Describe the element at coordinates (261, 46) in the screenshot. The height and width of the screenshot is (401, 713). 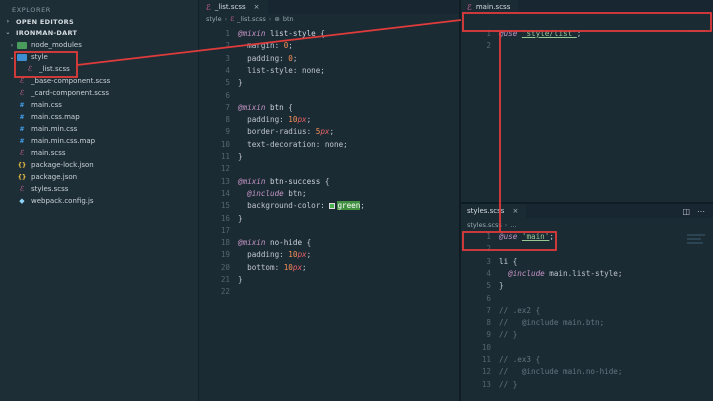
I see `code-token: margin:` at that location.